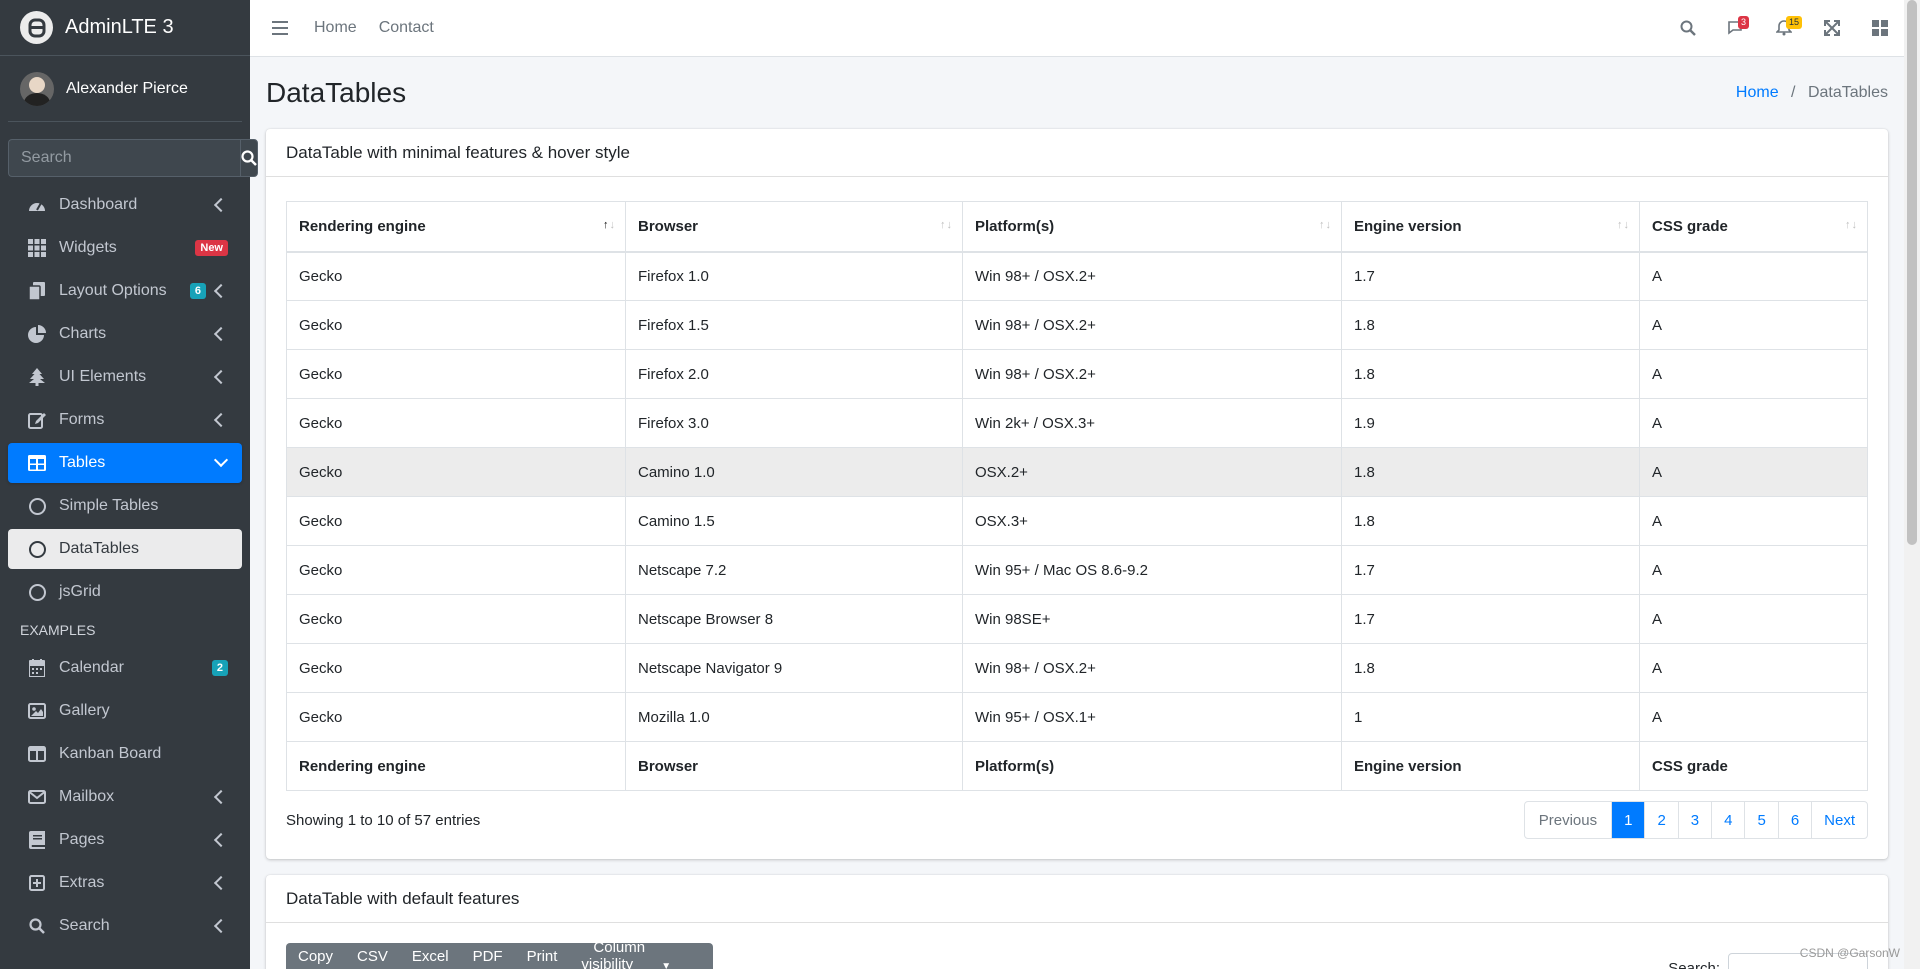 This screenshot has height=969, width=1920. Describe the element at coordinates (794, 423) in the screenshot. I see `table-cell: Firefox 3.0` at that location.